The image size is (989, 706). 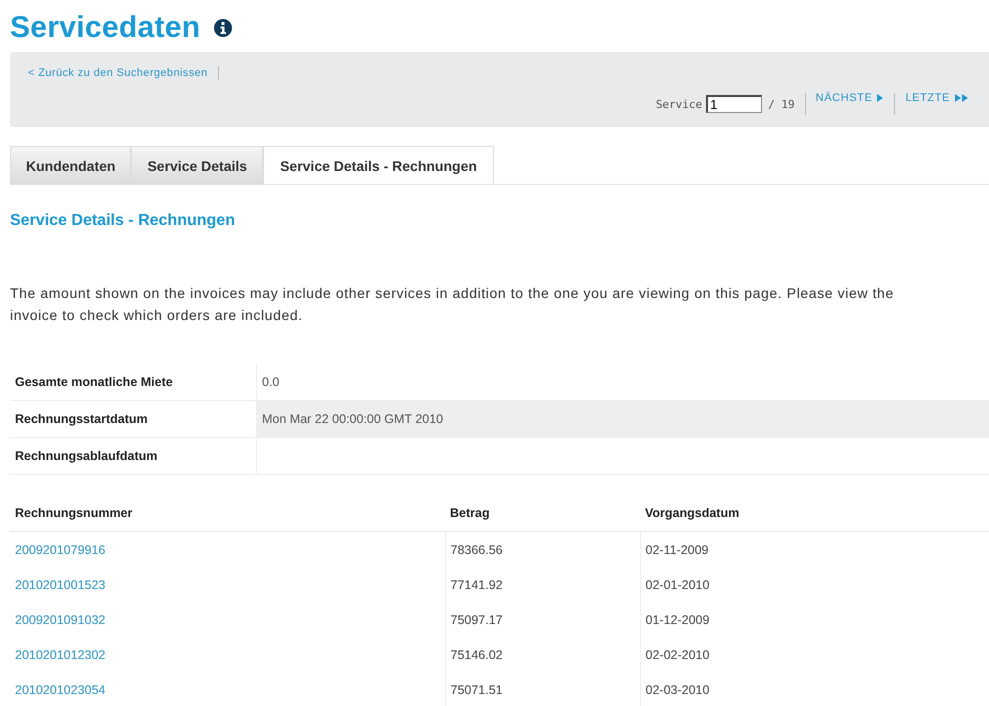 What do you see at coordinates (123, 73) in the screenshot?
I see `back-link: < Zurück zu den Suchergebnissen` at bounding box center [123, 73].